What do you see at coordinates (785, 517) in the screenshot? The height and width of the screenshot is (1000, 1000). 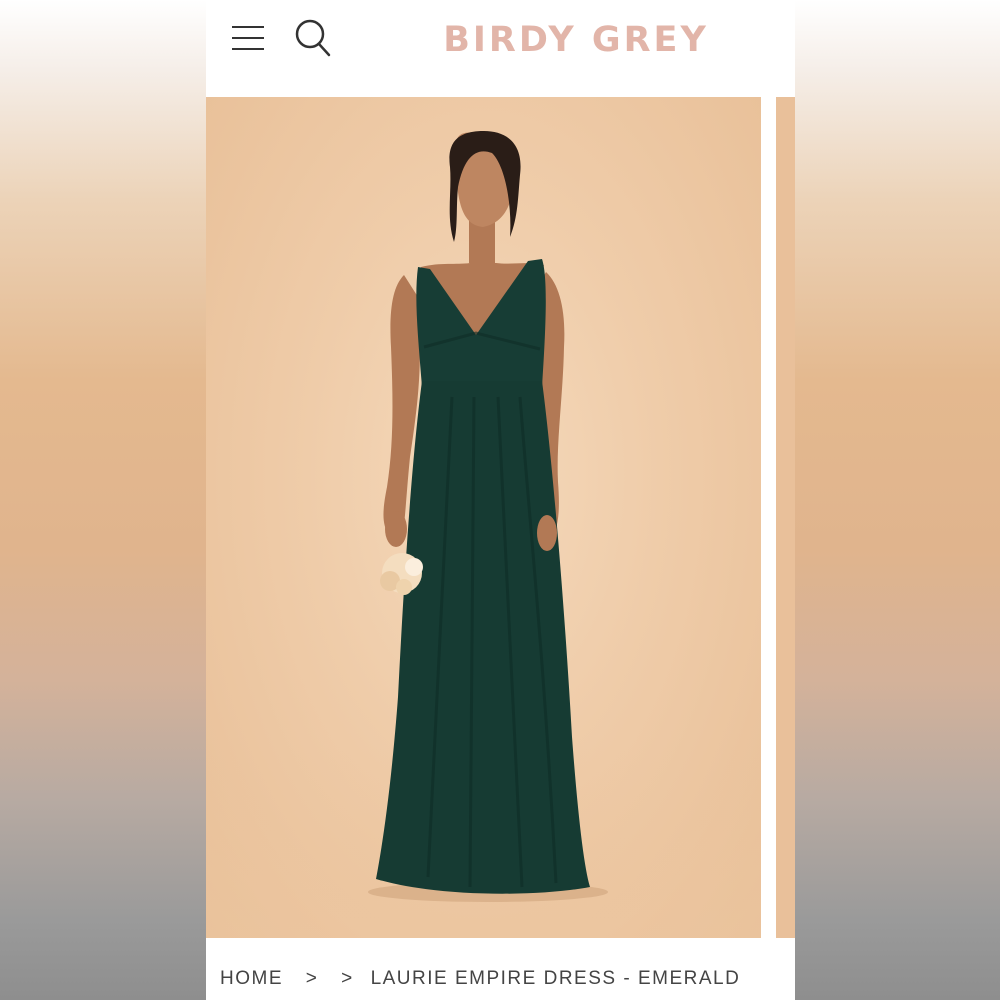 I see `next-slide-peek` at bounding box center [785, 517].